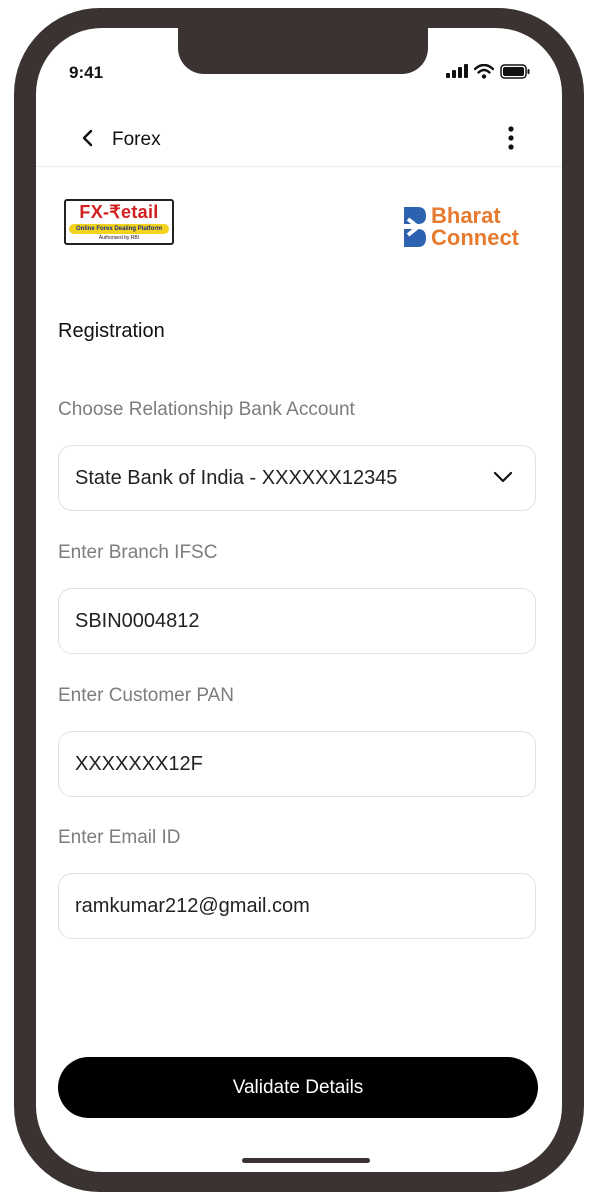 The width and height of the screenshot is (598, 1200). I want to click on chevron-down-icon, so click(503, 477).